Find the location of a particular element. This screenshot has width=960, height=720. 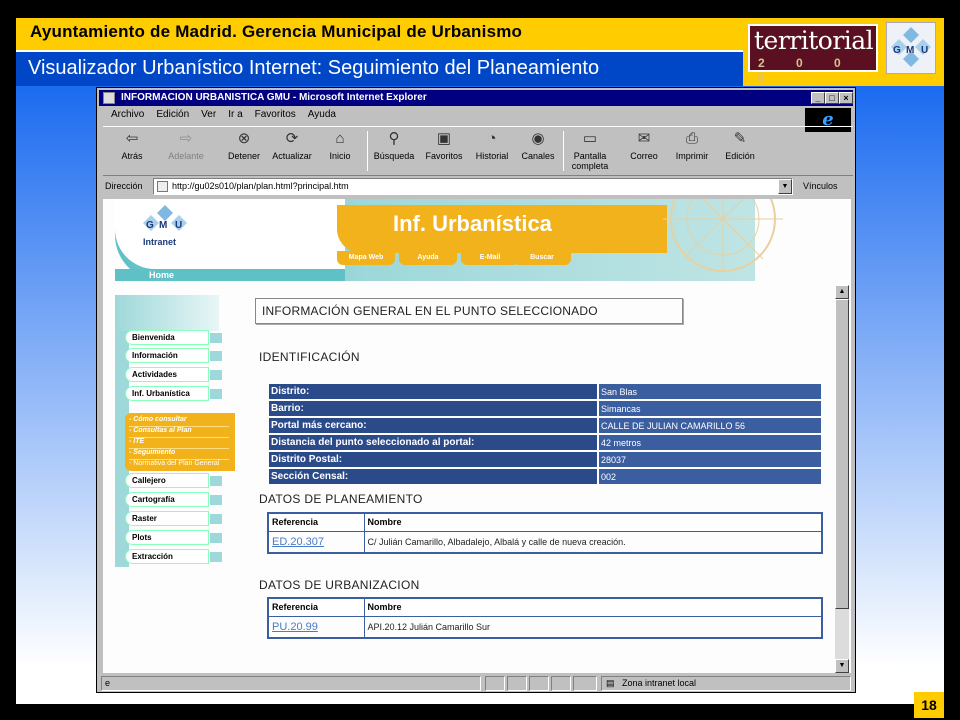

urbanizacion-nombre: API.20.12 Julián Camarillo Sur is located at coordinates (593, 627).